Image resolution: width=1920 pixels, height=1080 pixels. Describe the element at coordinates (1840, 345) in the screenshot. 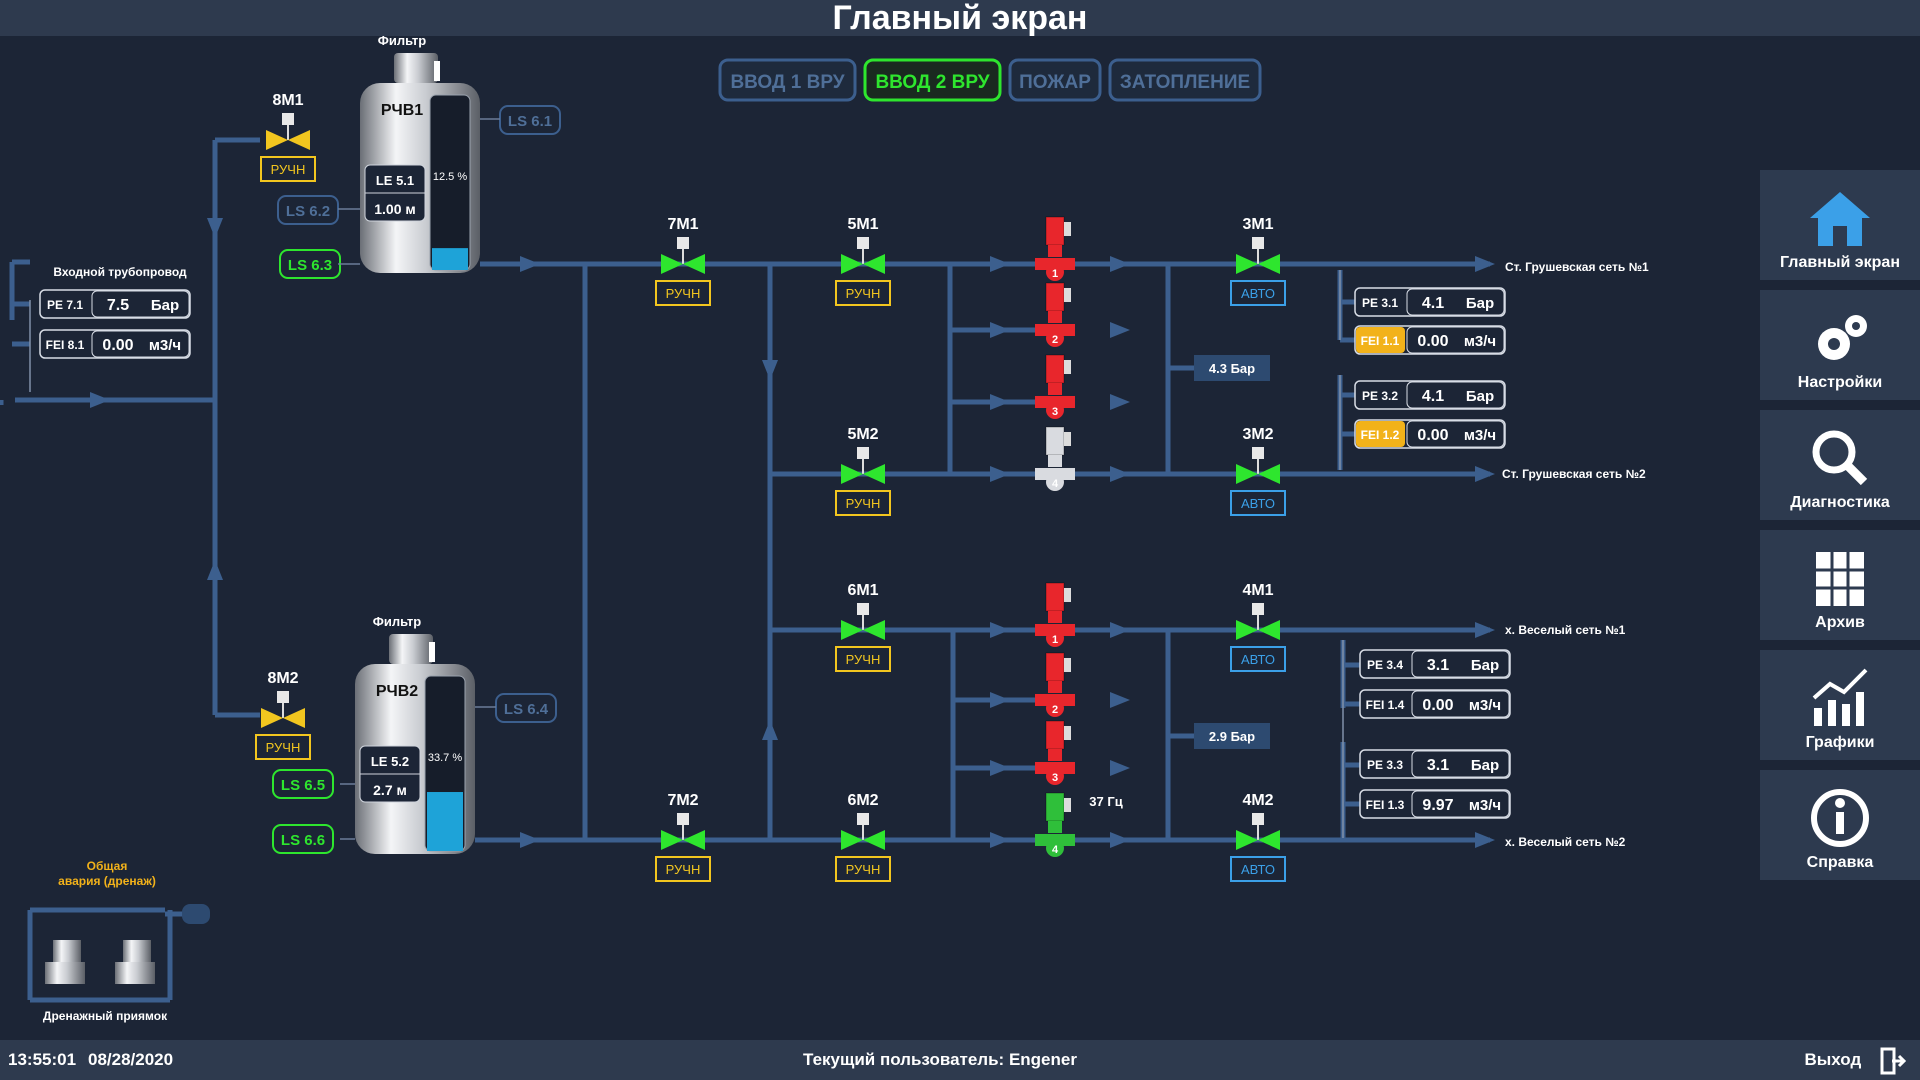

I see `nav-button-2: Настройки` at that location.